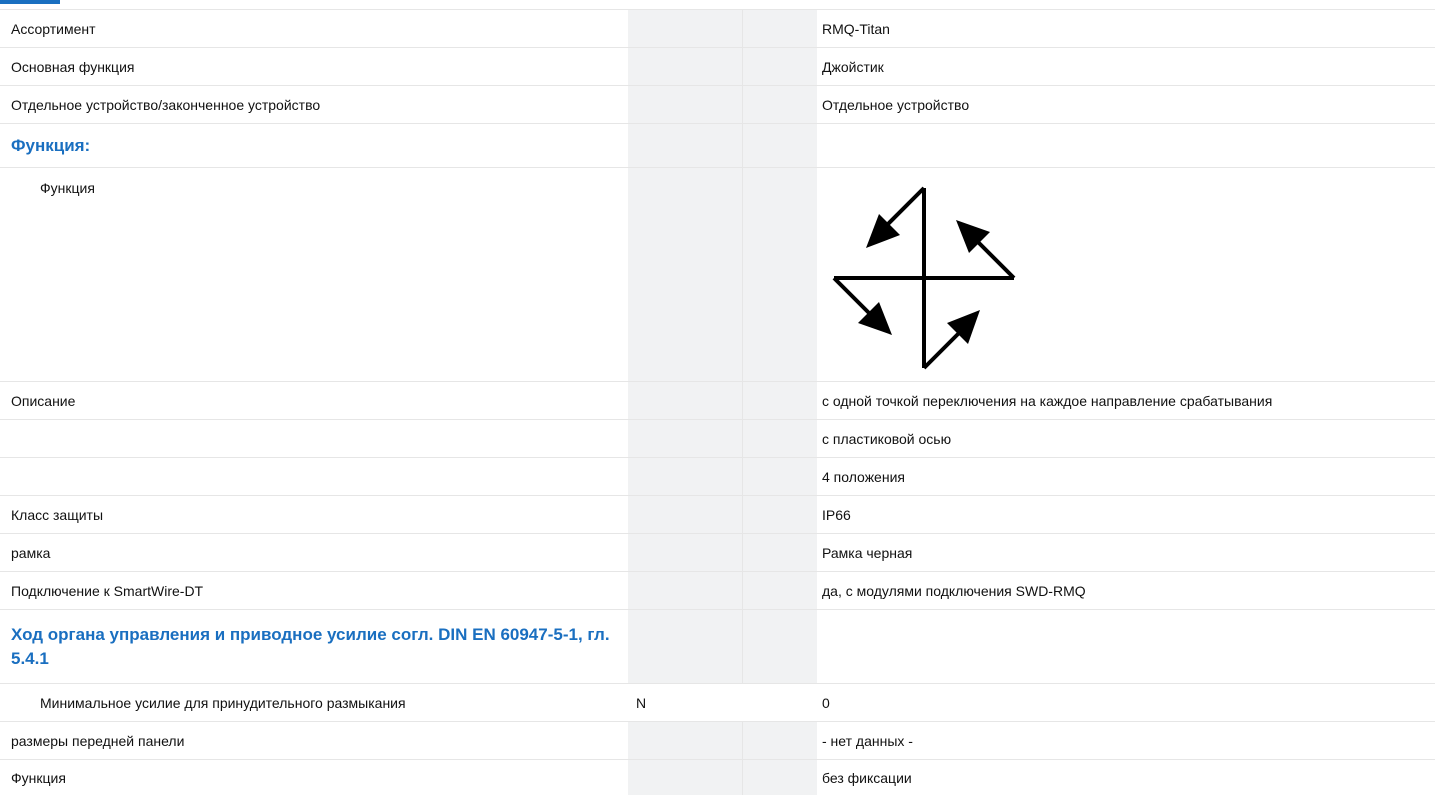 The image size is (1435, 795). What do you see at coordinates (107, 590) in the screenshot?
I see `row-label: Подключение к SmartWire-DT` at bounding box center [107, 590].